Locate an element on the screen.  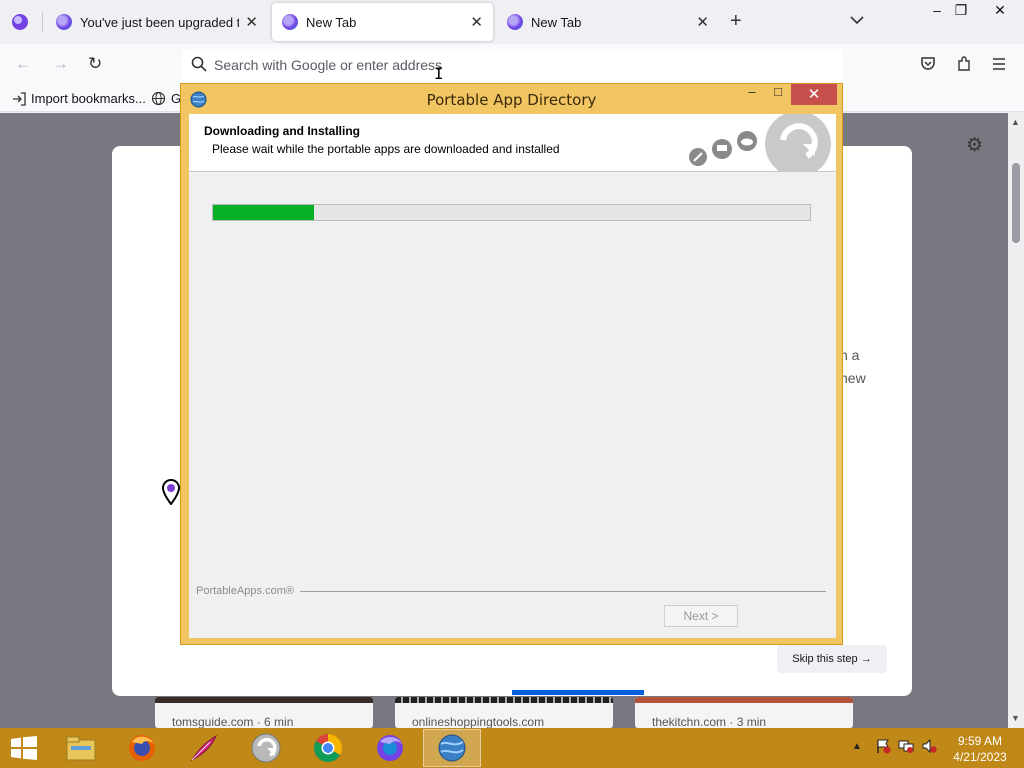
dialog-maximize-button: □ is located at coordinates (778, 94).